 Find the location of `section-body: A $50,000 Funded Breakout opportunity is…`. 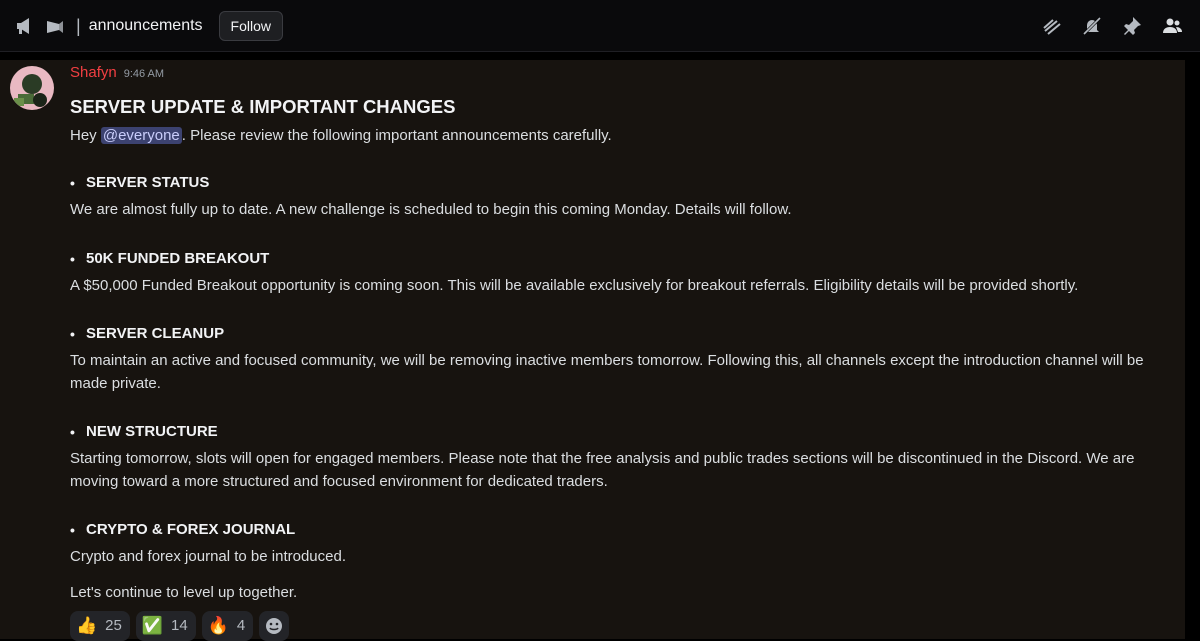

section-body: A $50,000 Funded Breakout opportunity is… is located at coordinates (574, 285).